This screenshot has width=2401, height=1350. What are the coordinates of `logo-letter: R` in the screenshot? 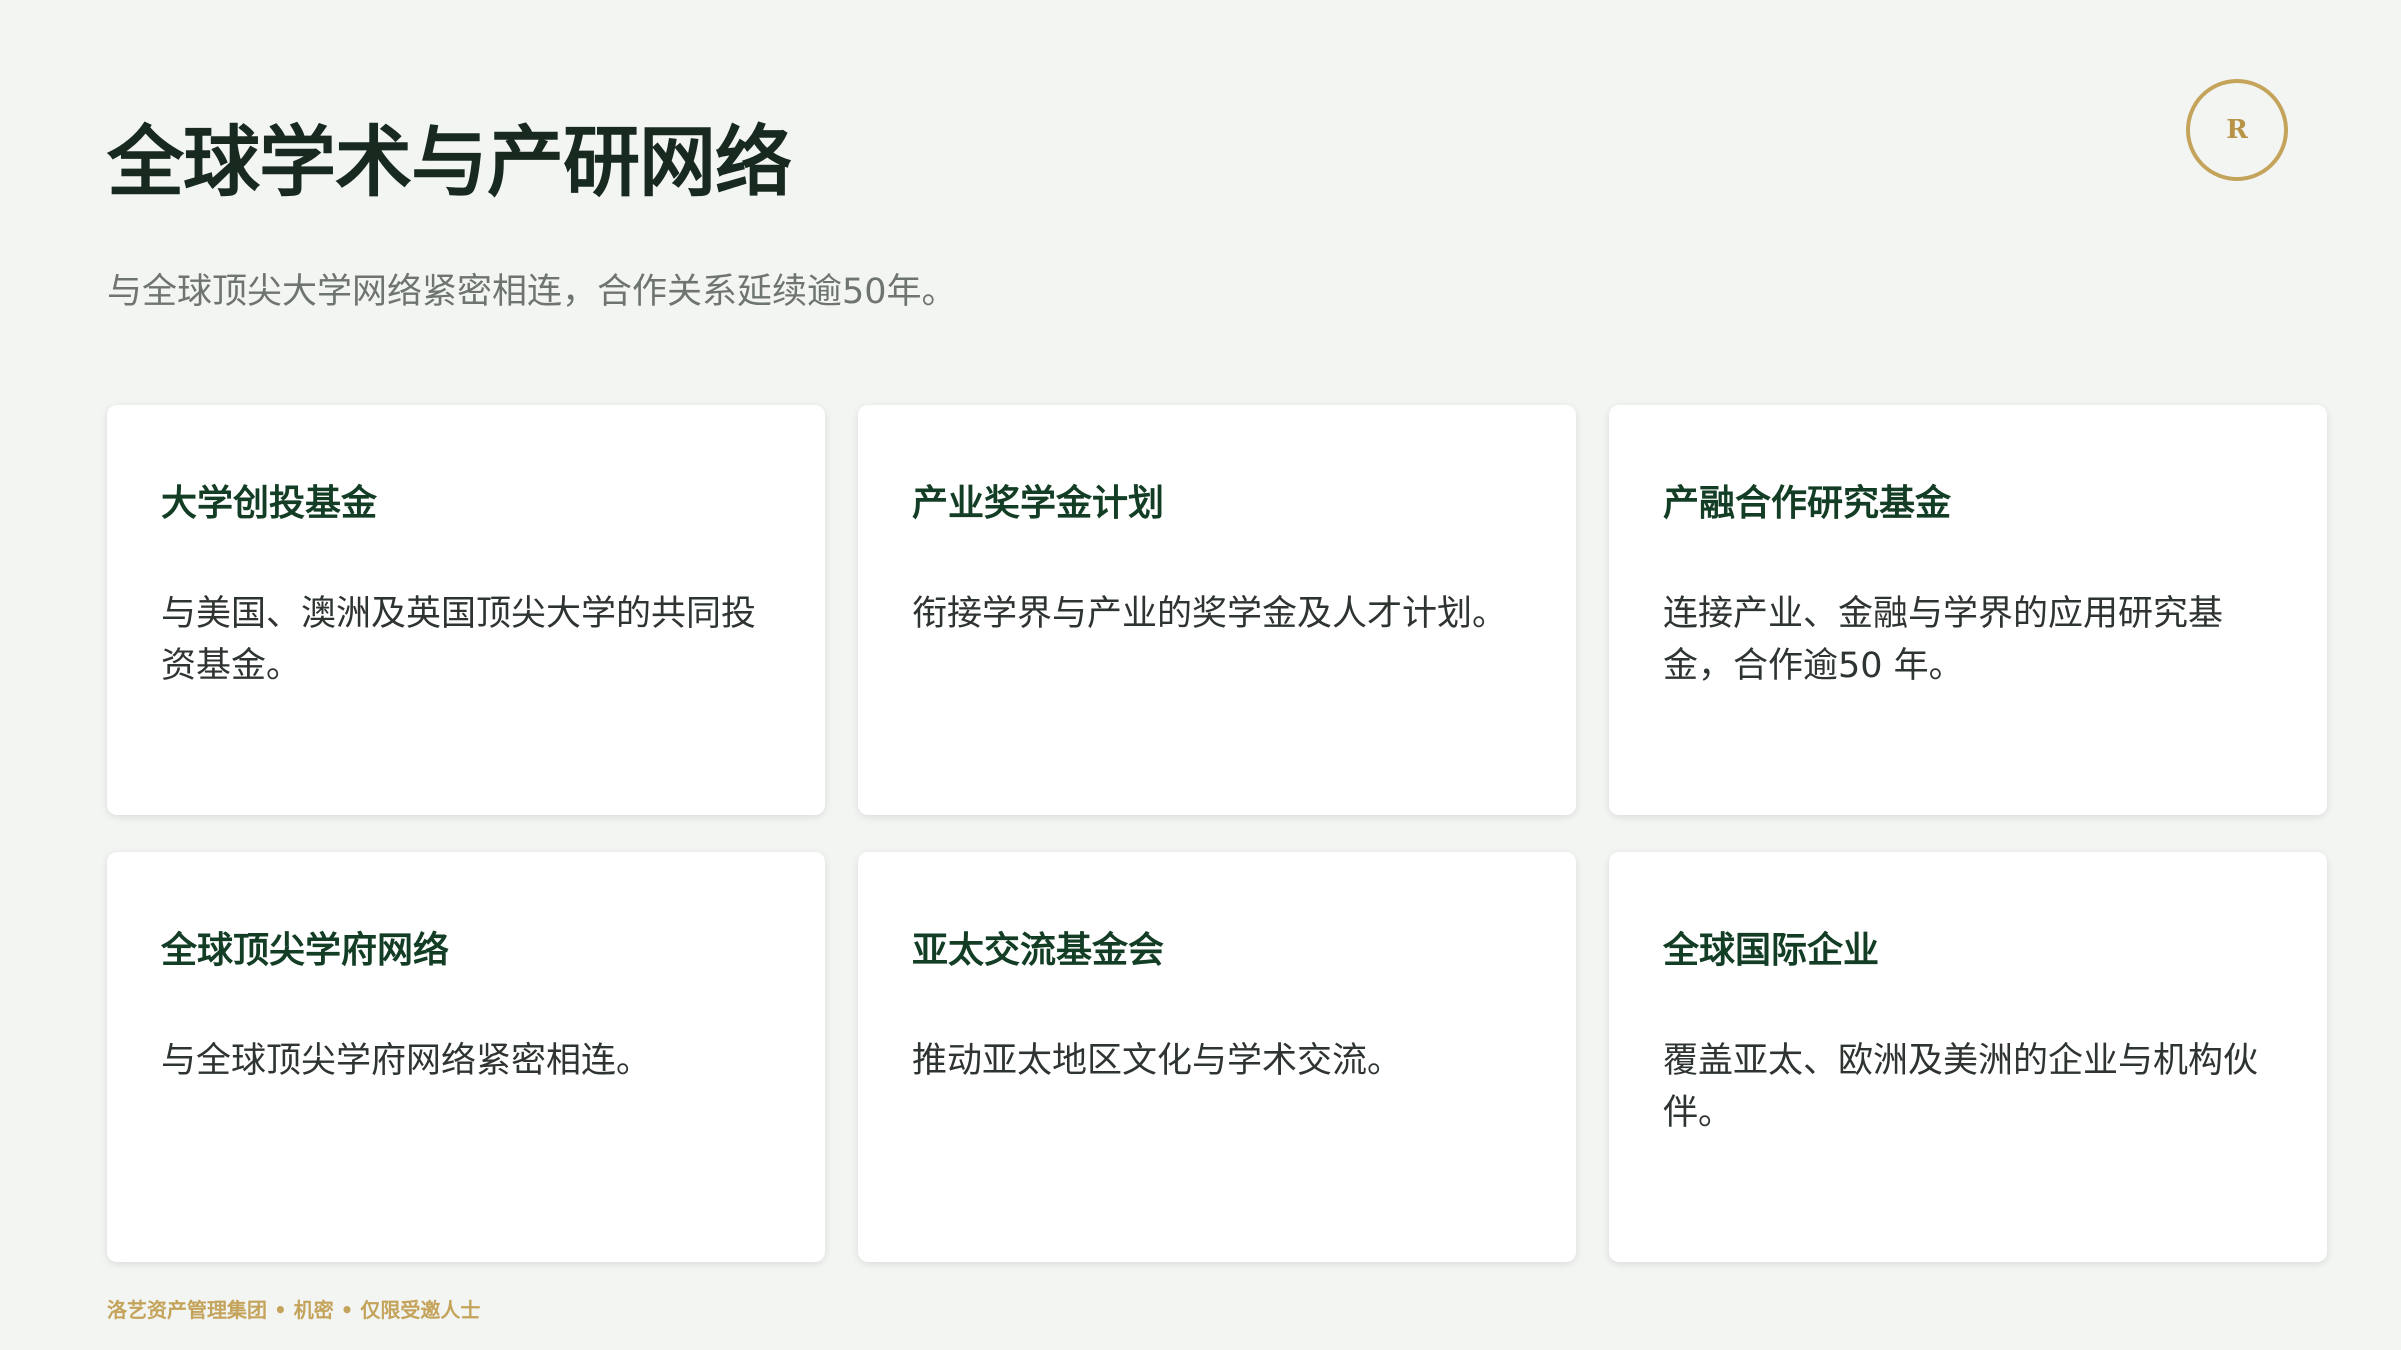 It's located at (2237, 130).